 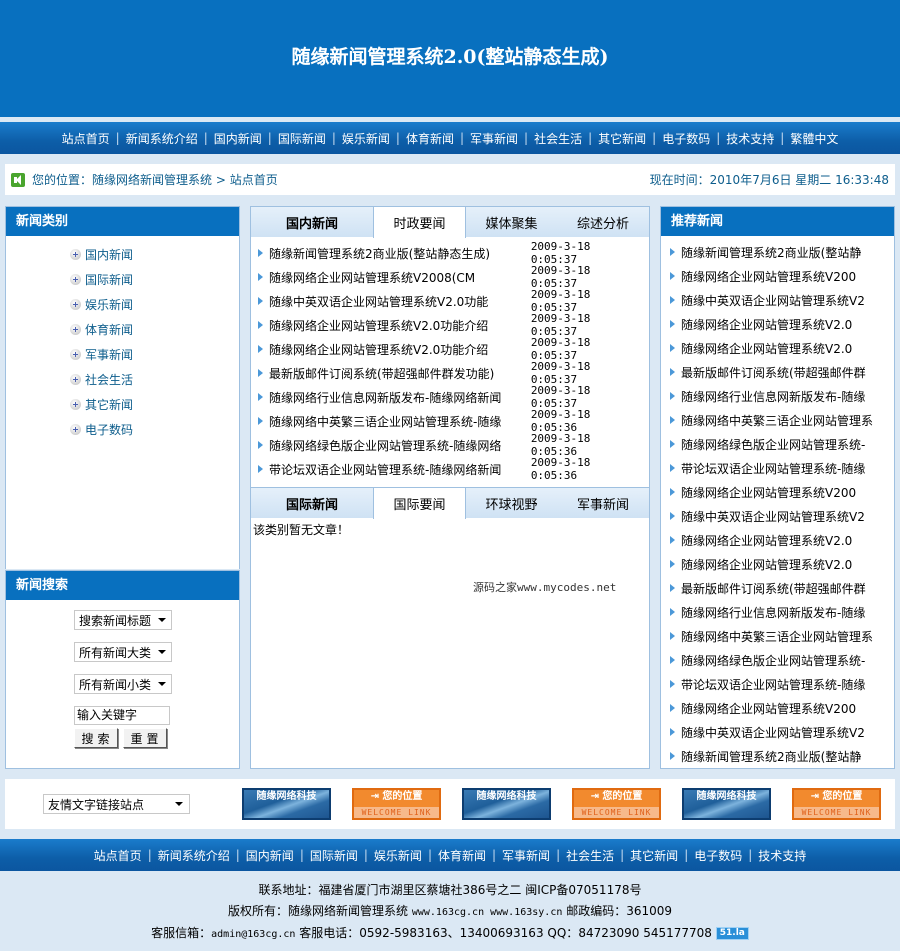 I want to click on nav-item: 繁體中文, so click(x=814, y=138).